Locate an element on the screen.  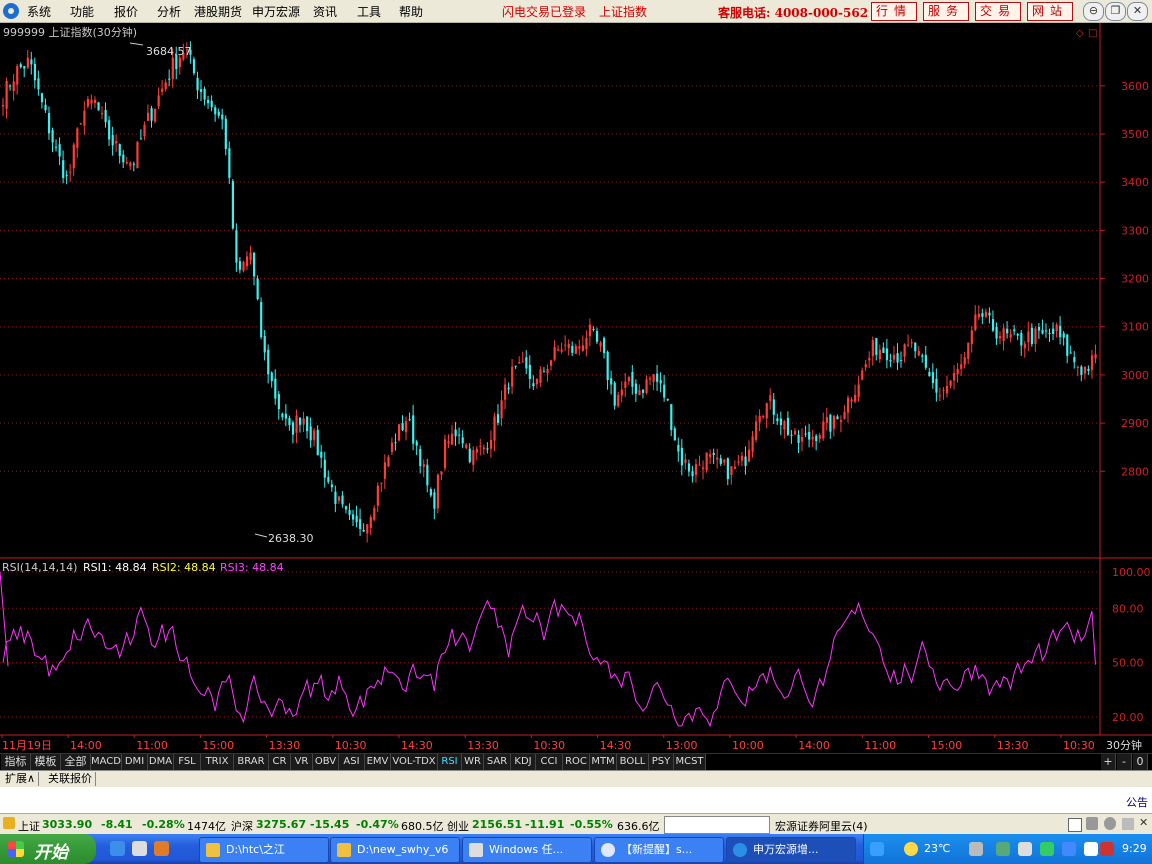
tray-arrow-icon is located at coordinates (877, 849).